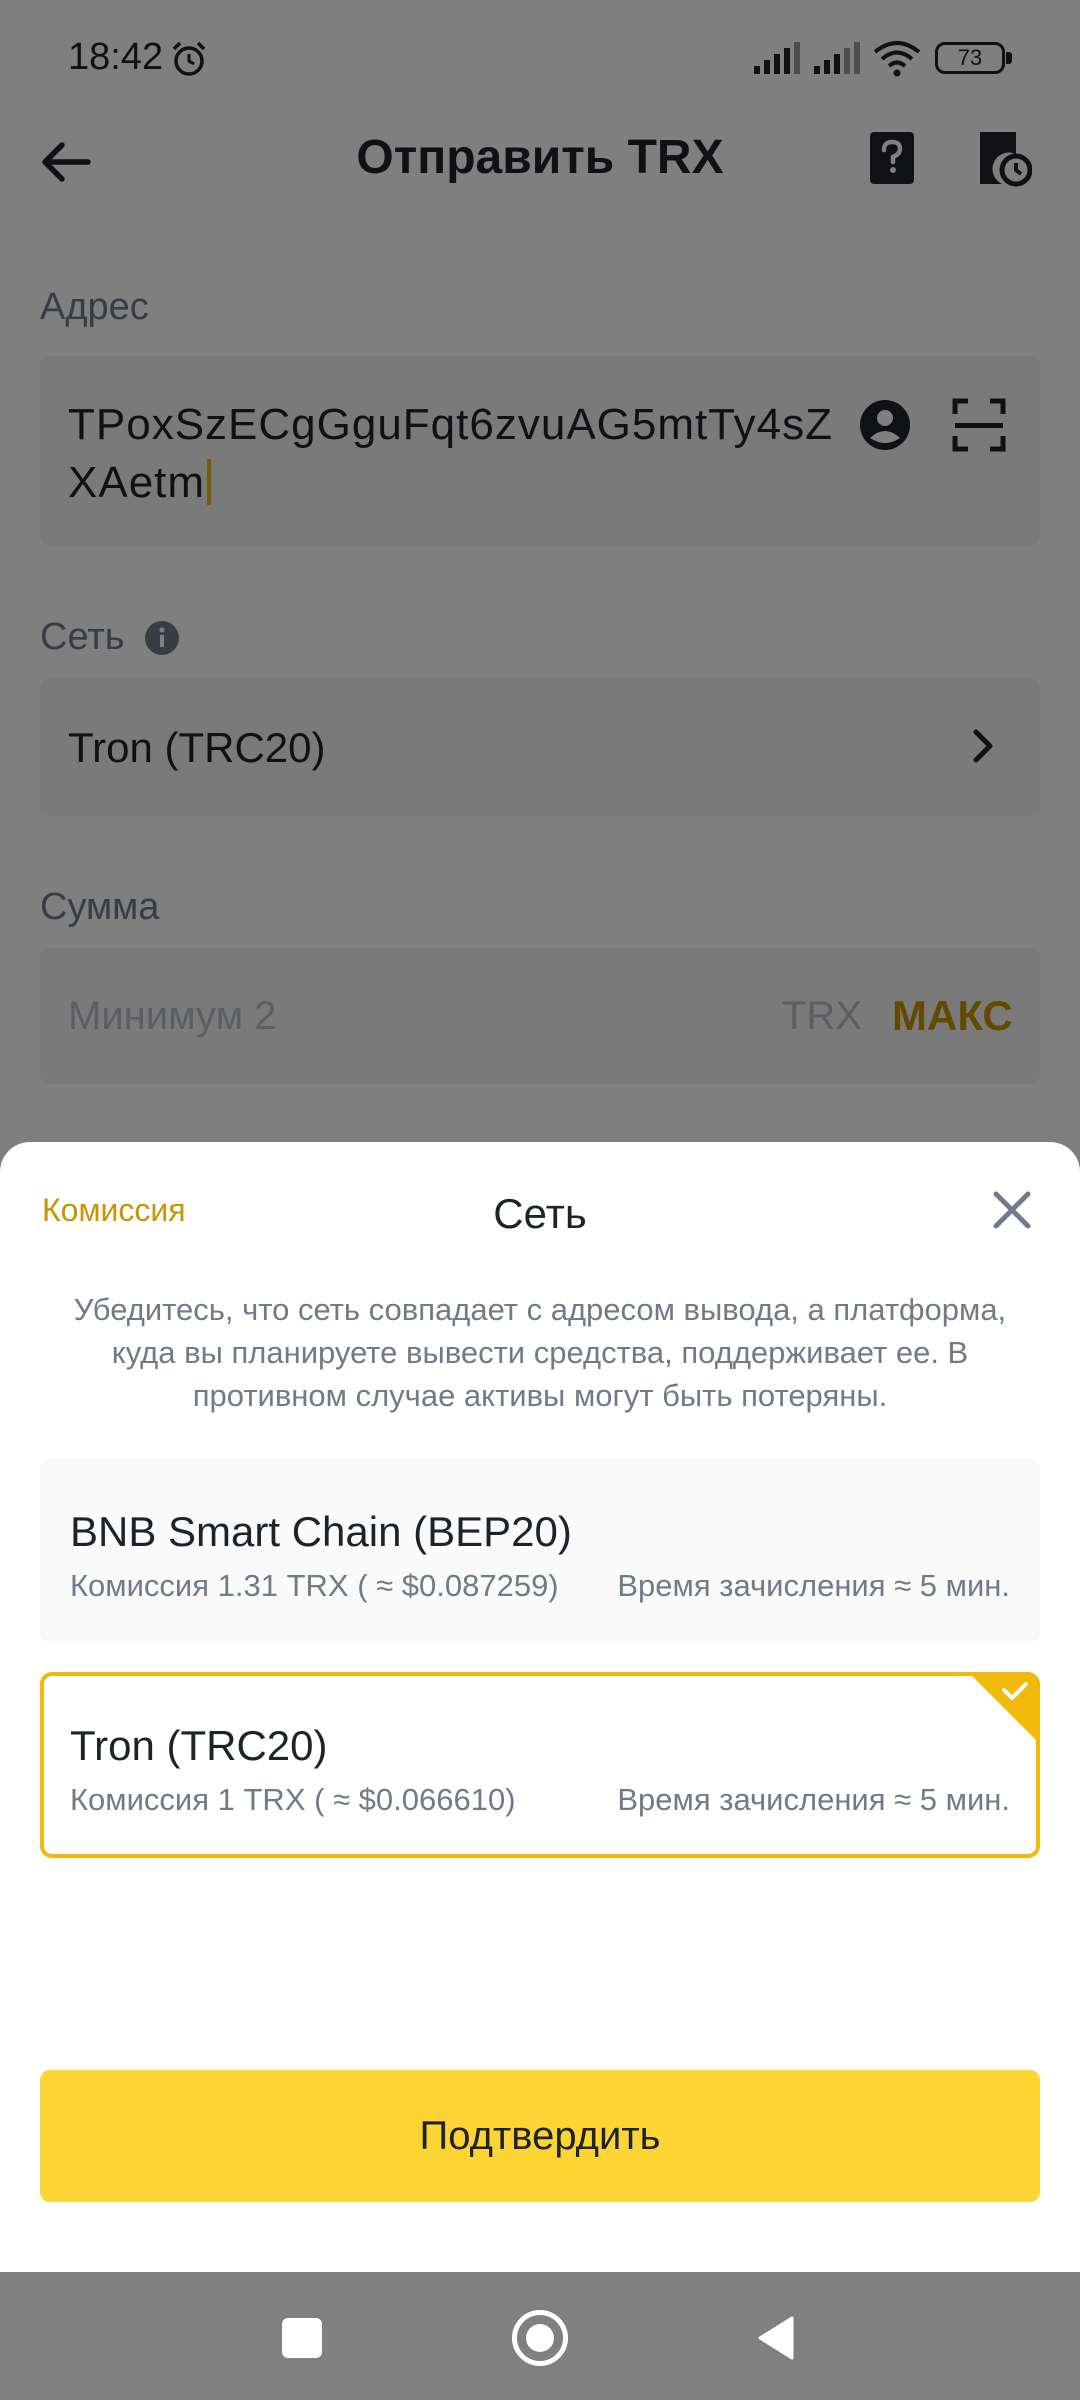  I want to click on recent-apps-icon, so click(302, 2338).